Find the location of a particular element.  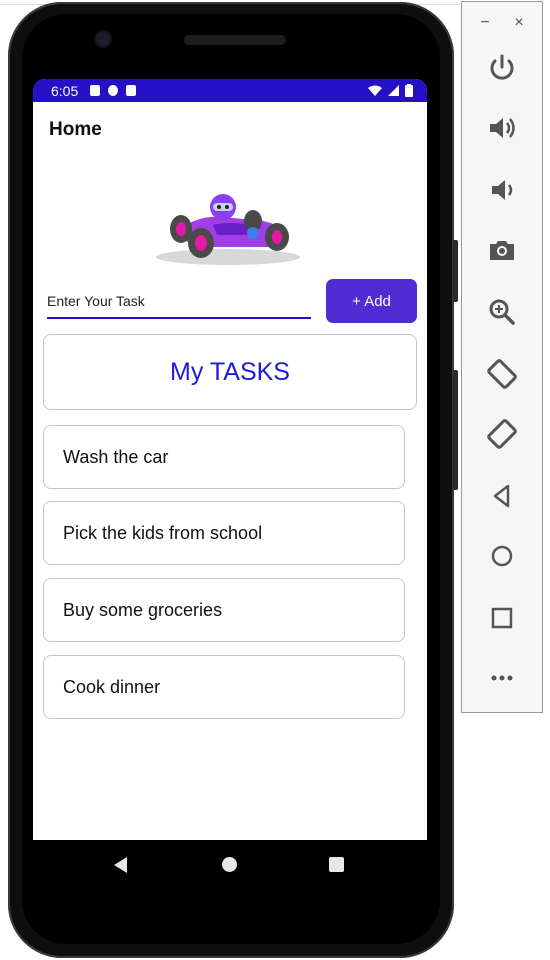

add-task-row: + Add is located at coordinates (230, 302).